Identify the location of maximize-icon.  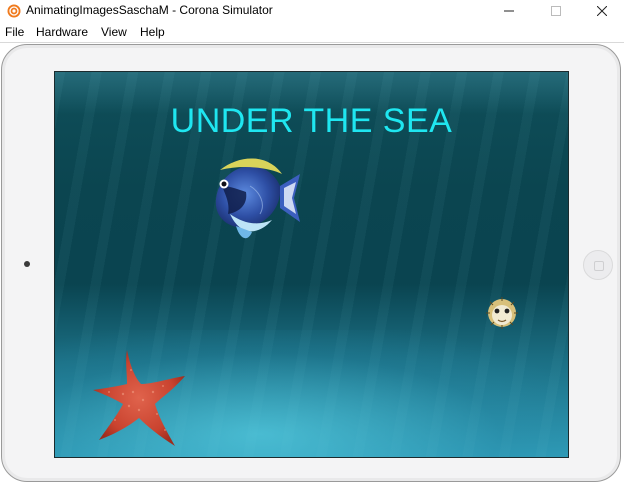
(556, 11).